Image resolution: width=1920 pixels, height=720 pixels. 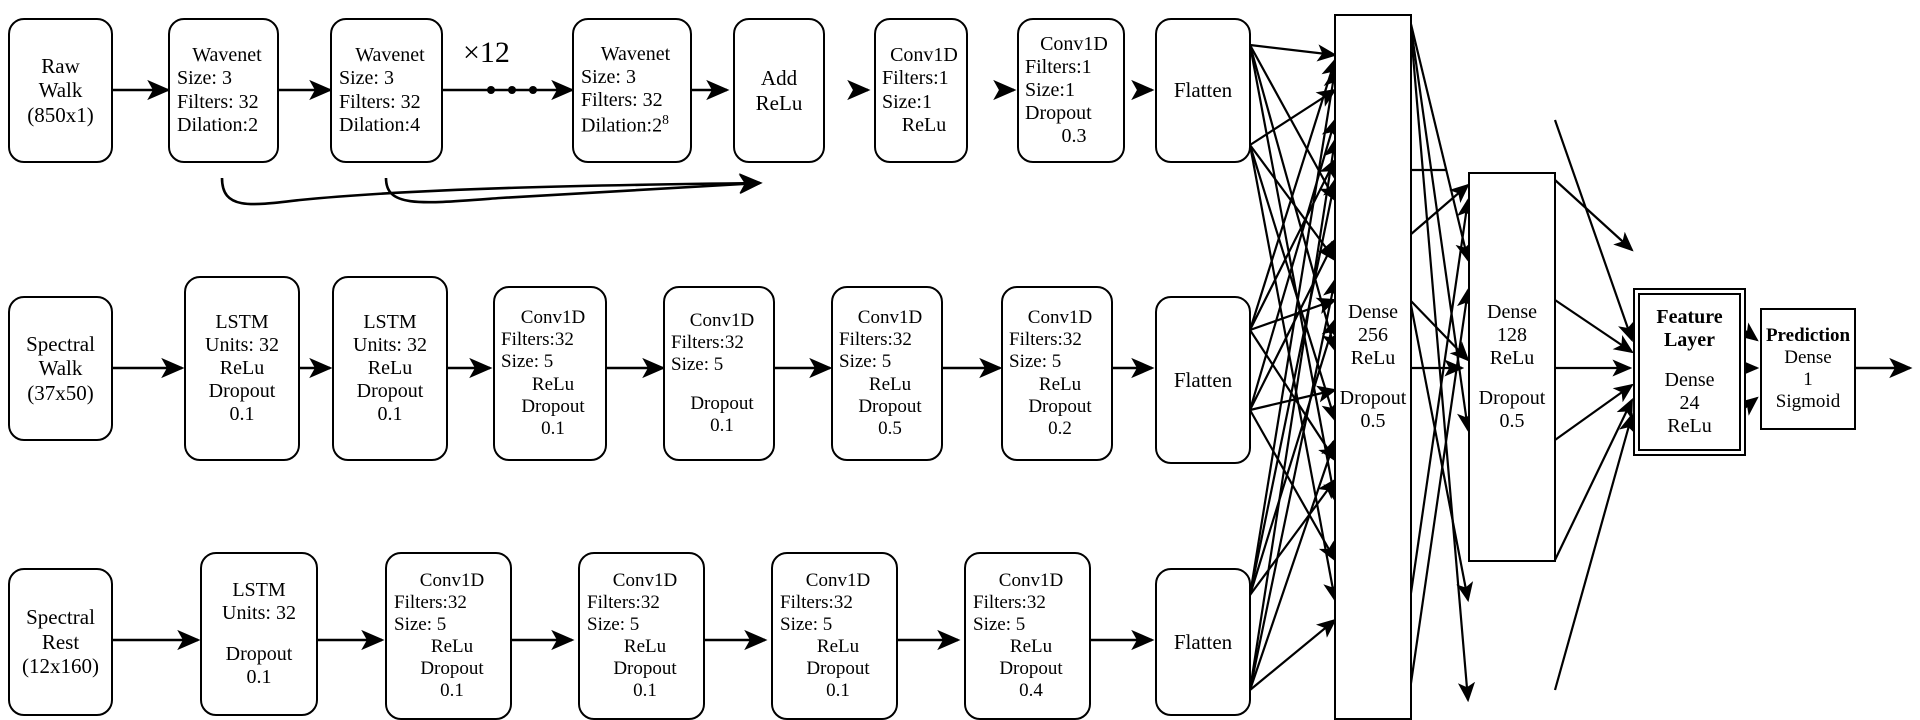 I want to click on conv-sw3-line-4: Dropout, so click(x=890, y=406).